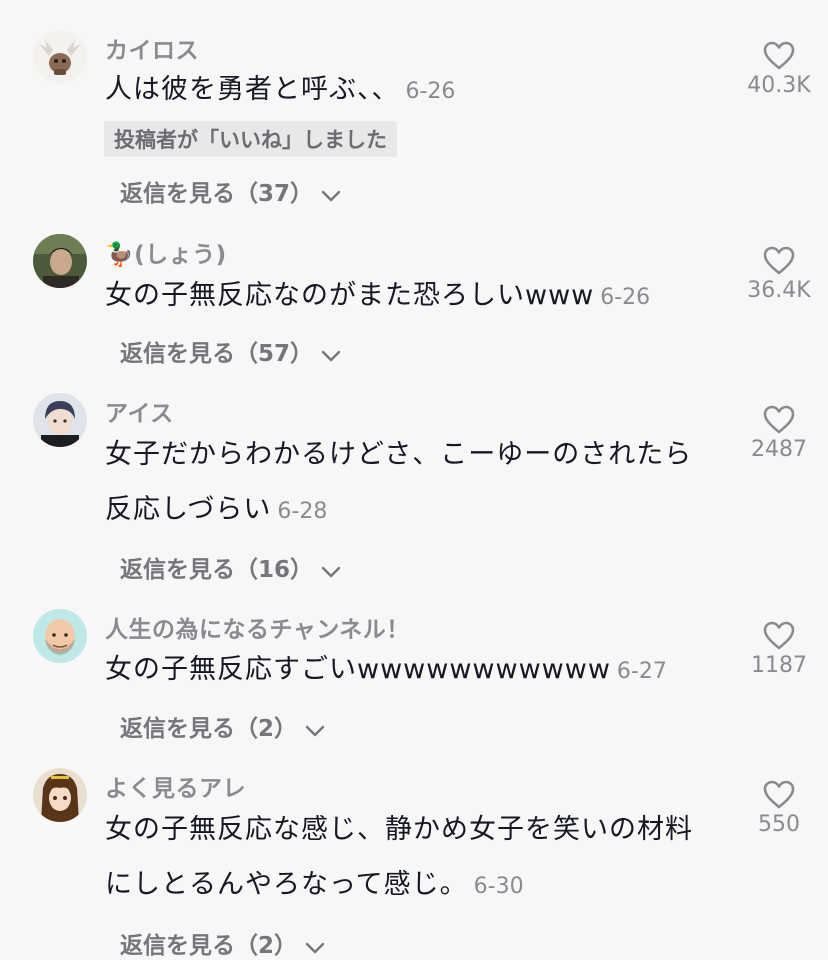 The width and height of the screenshot is (828, 960). I want to click on username: カイロス, so click(152, 48).